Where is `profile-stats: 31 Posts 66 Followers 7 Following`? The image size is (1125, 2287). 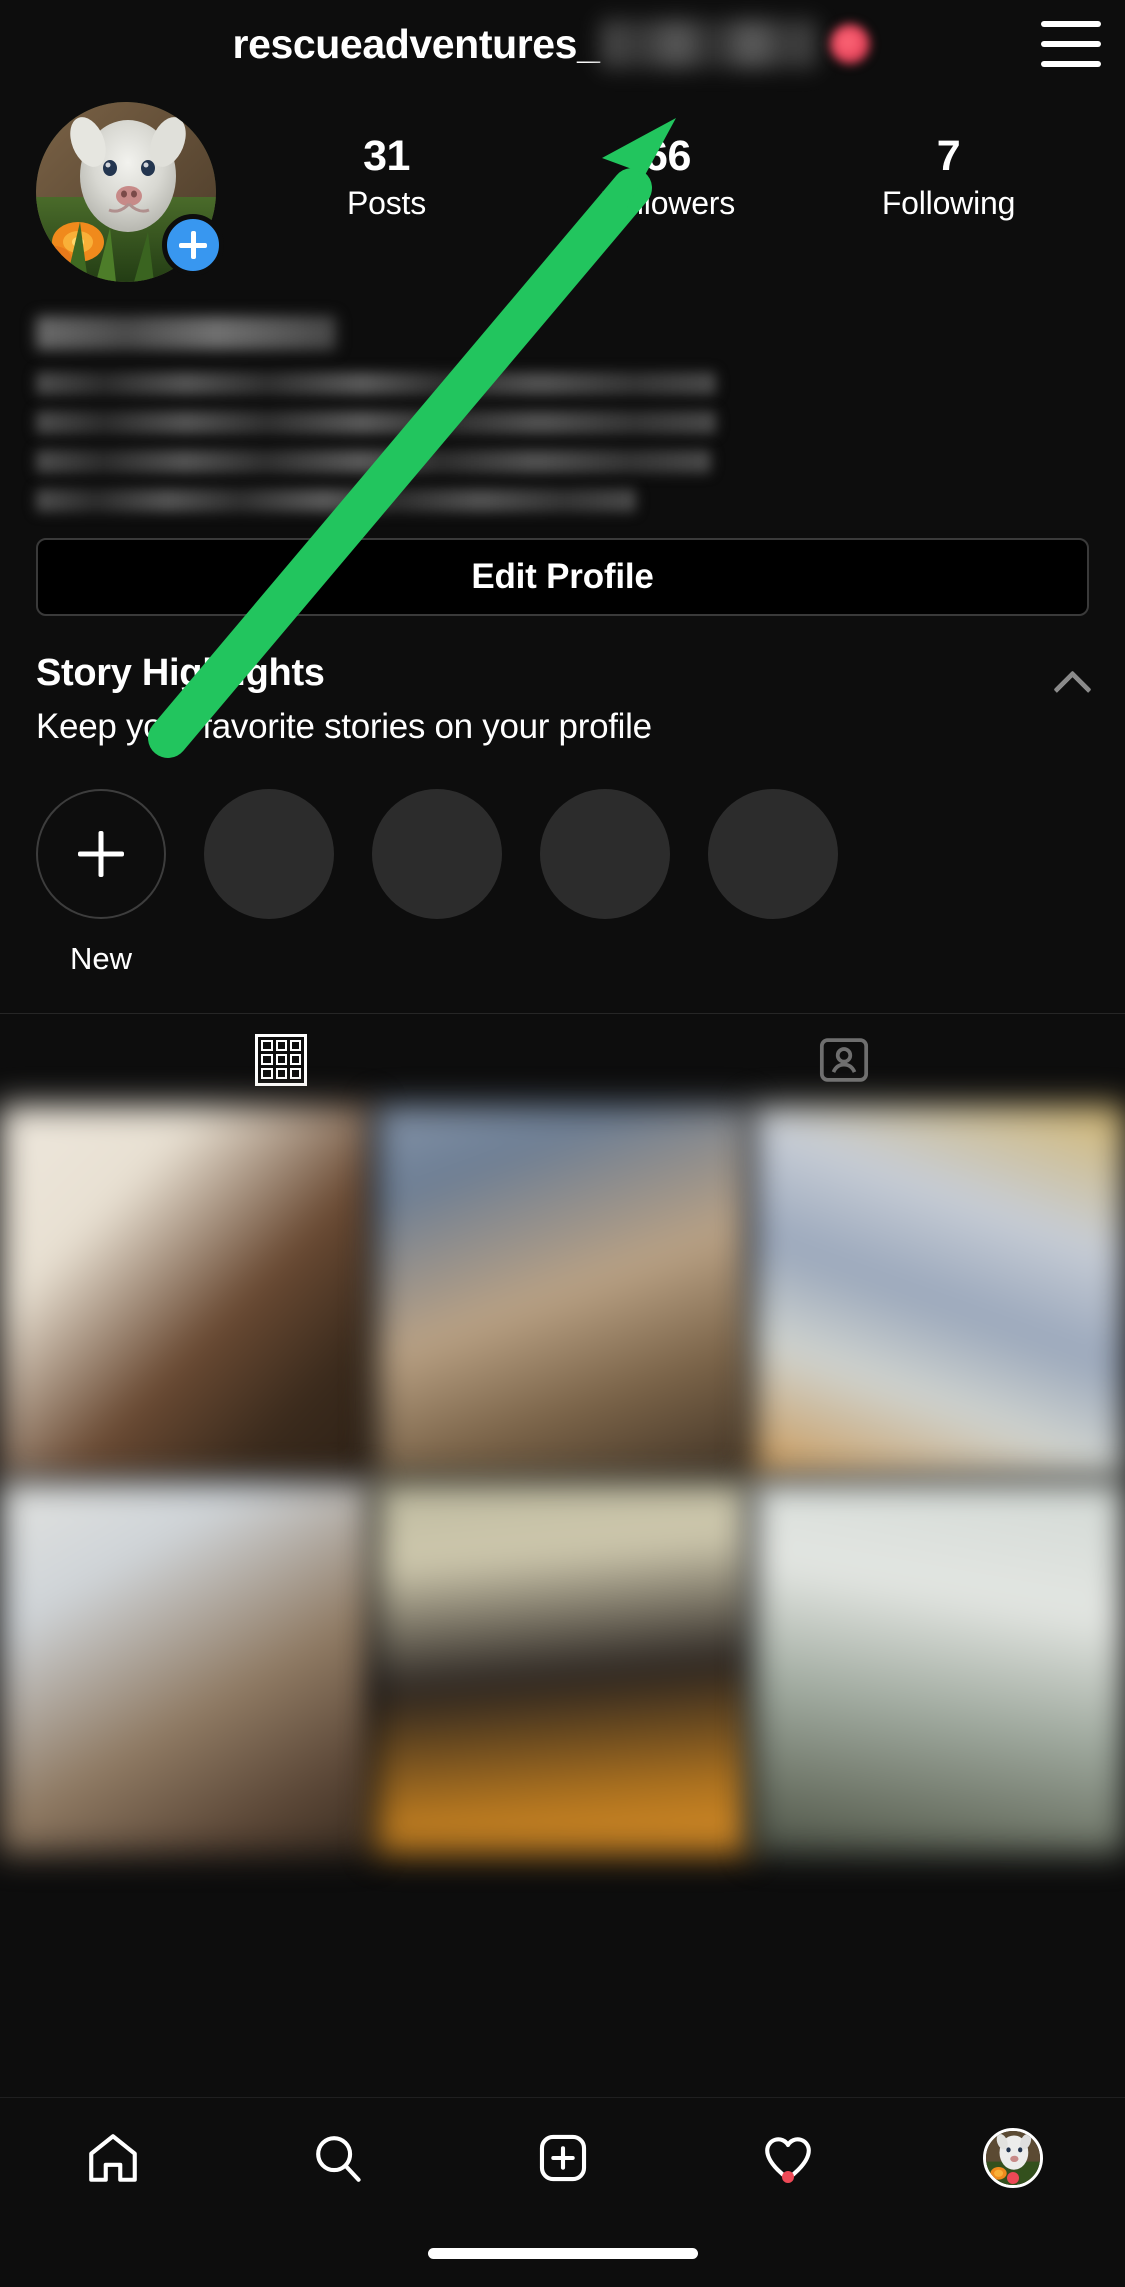
profile-stats: 31 Posts 66 Followers 7 Following is located at coordinates (652, 162).